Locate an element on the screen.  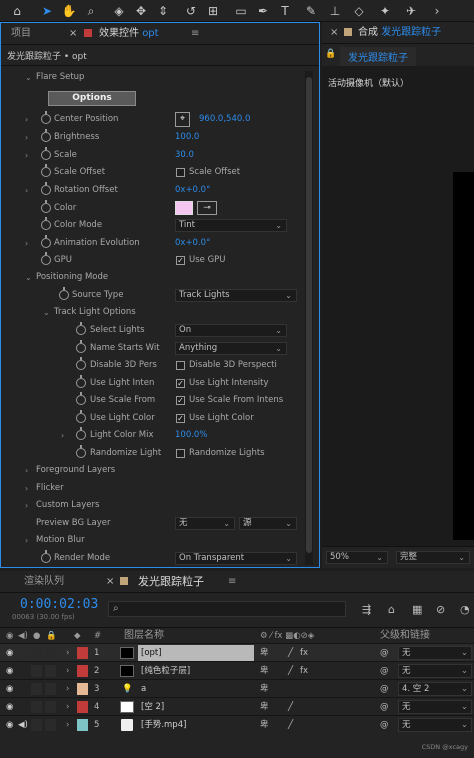
rotate-icon: ↺ is located at coordinates (191, 11).